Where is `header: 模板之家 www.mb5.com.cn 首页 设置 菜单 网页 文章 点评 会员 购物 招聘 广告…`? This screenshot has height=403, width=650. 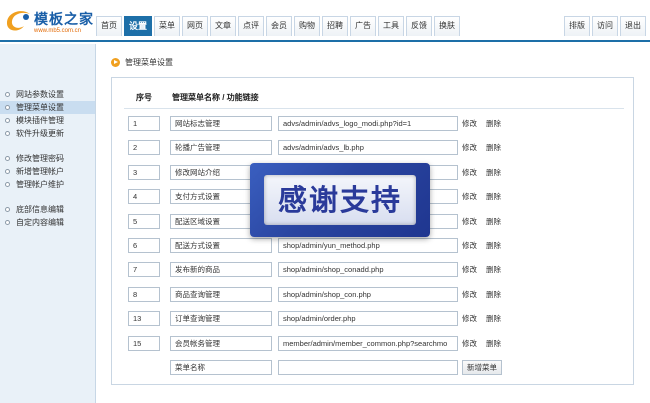
header: 模板之家 www.mb5.com.cn 首页 设置 菜单 网页 文章 点评 会员 购物 招聘 广告… is located at coordinates (325, 21).